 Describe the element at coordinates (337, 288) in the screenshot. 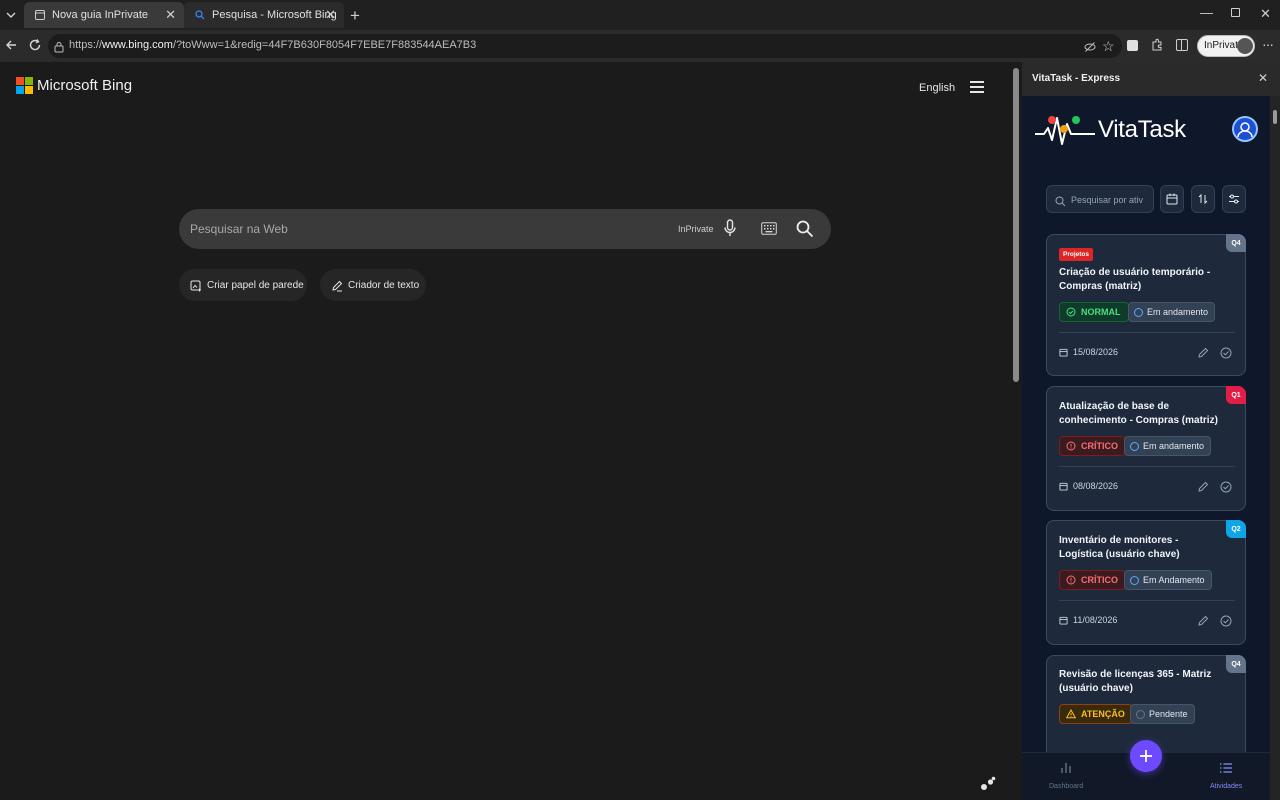

I see `pen-icon` at that location.